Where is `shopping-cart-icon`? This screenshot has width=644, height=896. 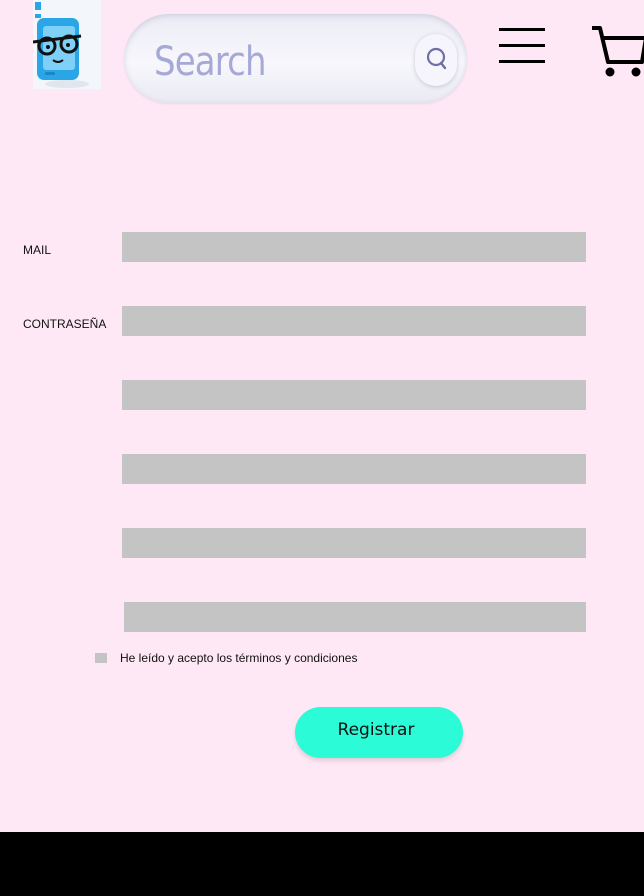 shopping-cart-icon is located at coordinates (618, 51).